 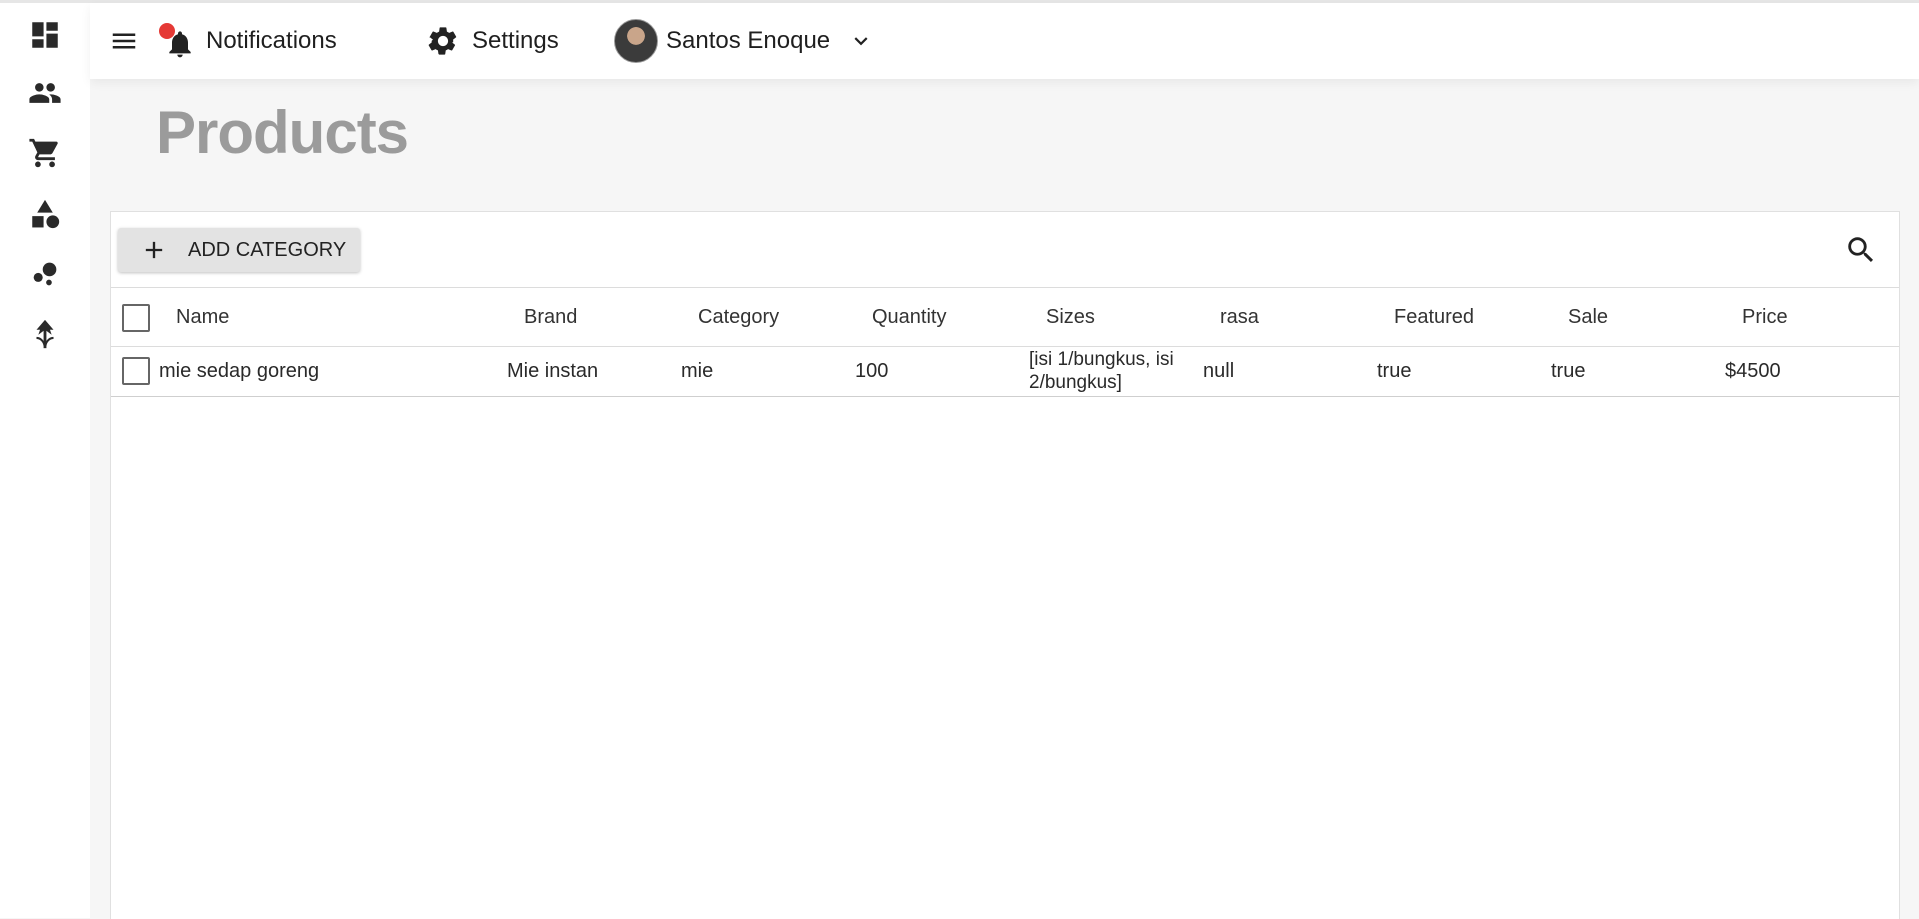 What do you see at coordinates (1004, 41) in the screenshot?
I see `top-bar: Notifications Settings Santos Enoque` at bounding box center [1004, 41].